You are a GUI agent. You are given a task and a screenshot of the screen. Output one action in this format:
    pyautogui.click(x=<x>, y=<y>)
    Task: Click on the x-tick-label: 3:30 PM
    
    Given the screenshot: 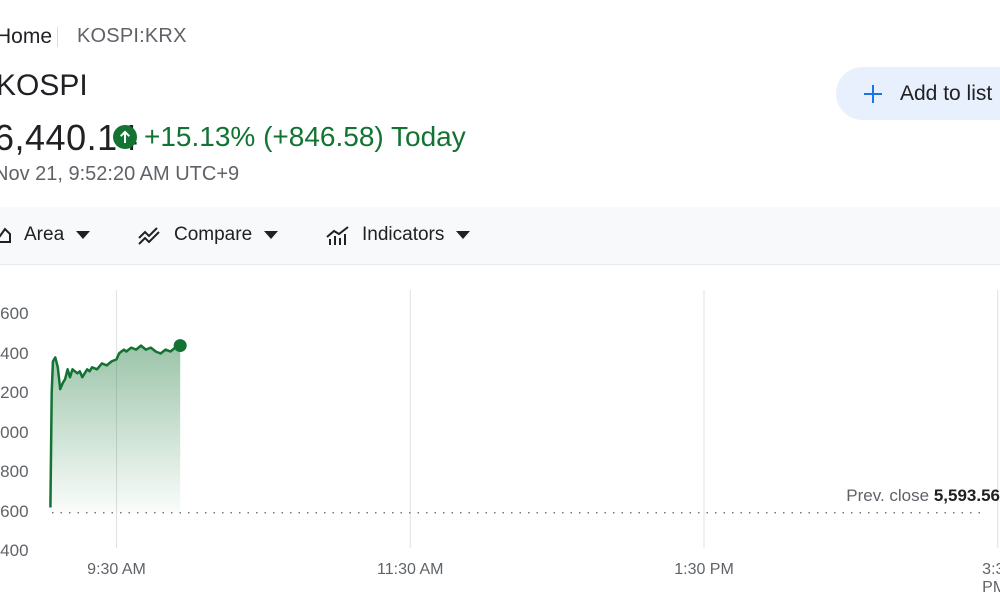 What is the action you would take?
    pyautogui.click(x=991, y=578)
    